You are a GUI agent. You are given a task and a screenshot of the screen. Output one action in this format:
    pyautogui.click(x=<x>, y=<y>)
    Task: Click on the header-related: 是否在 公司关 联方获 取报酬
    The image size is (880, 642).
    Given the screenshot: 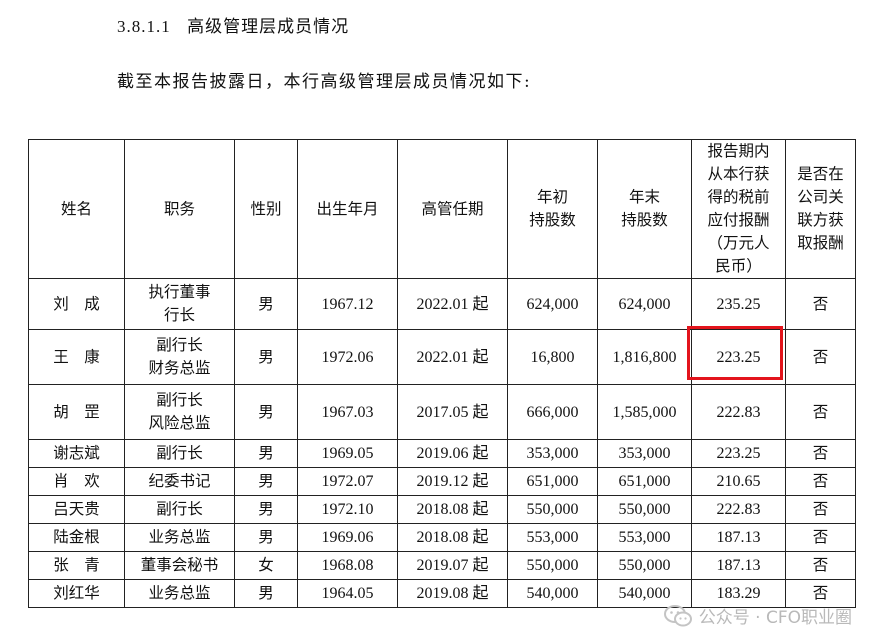 What is the action you would take?
    pyautogui.click(x=820, y=209)
    